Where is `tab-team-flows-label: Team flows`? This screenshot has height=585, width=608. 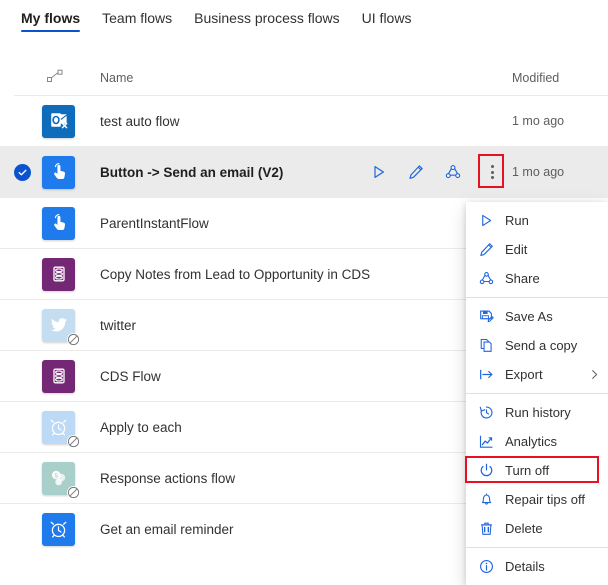 tab-team-flows-label: Team flows is located at coordinates (137, 18).